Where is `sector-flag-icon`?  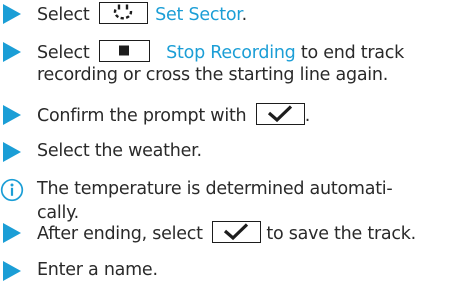
sector-flag-icon is located at coordinates (122, 12).